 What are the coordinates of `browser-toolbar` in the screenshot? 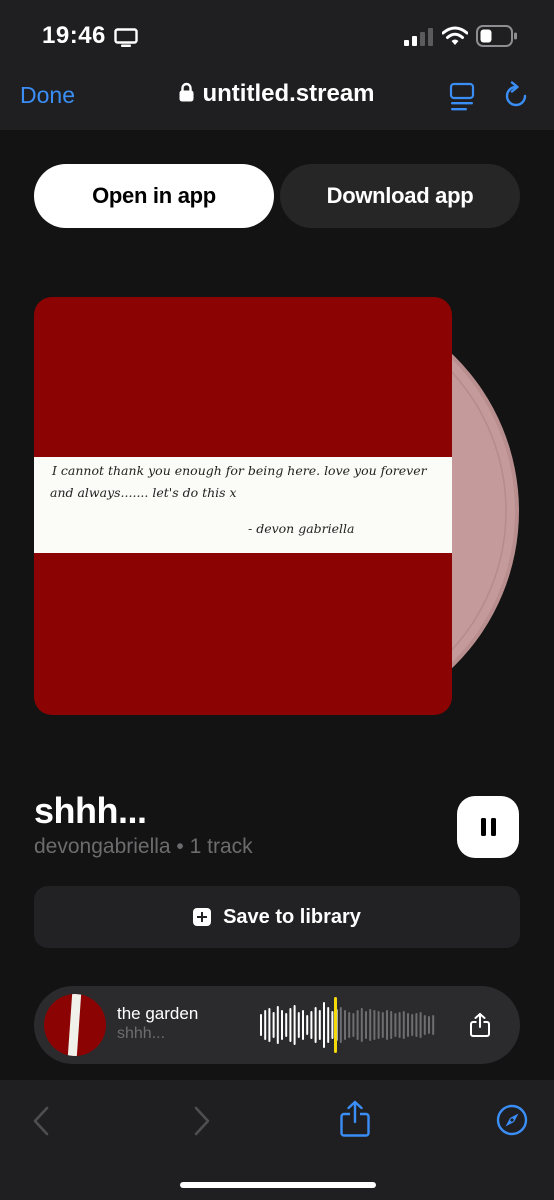 It's located at (277, 1140).